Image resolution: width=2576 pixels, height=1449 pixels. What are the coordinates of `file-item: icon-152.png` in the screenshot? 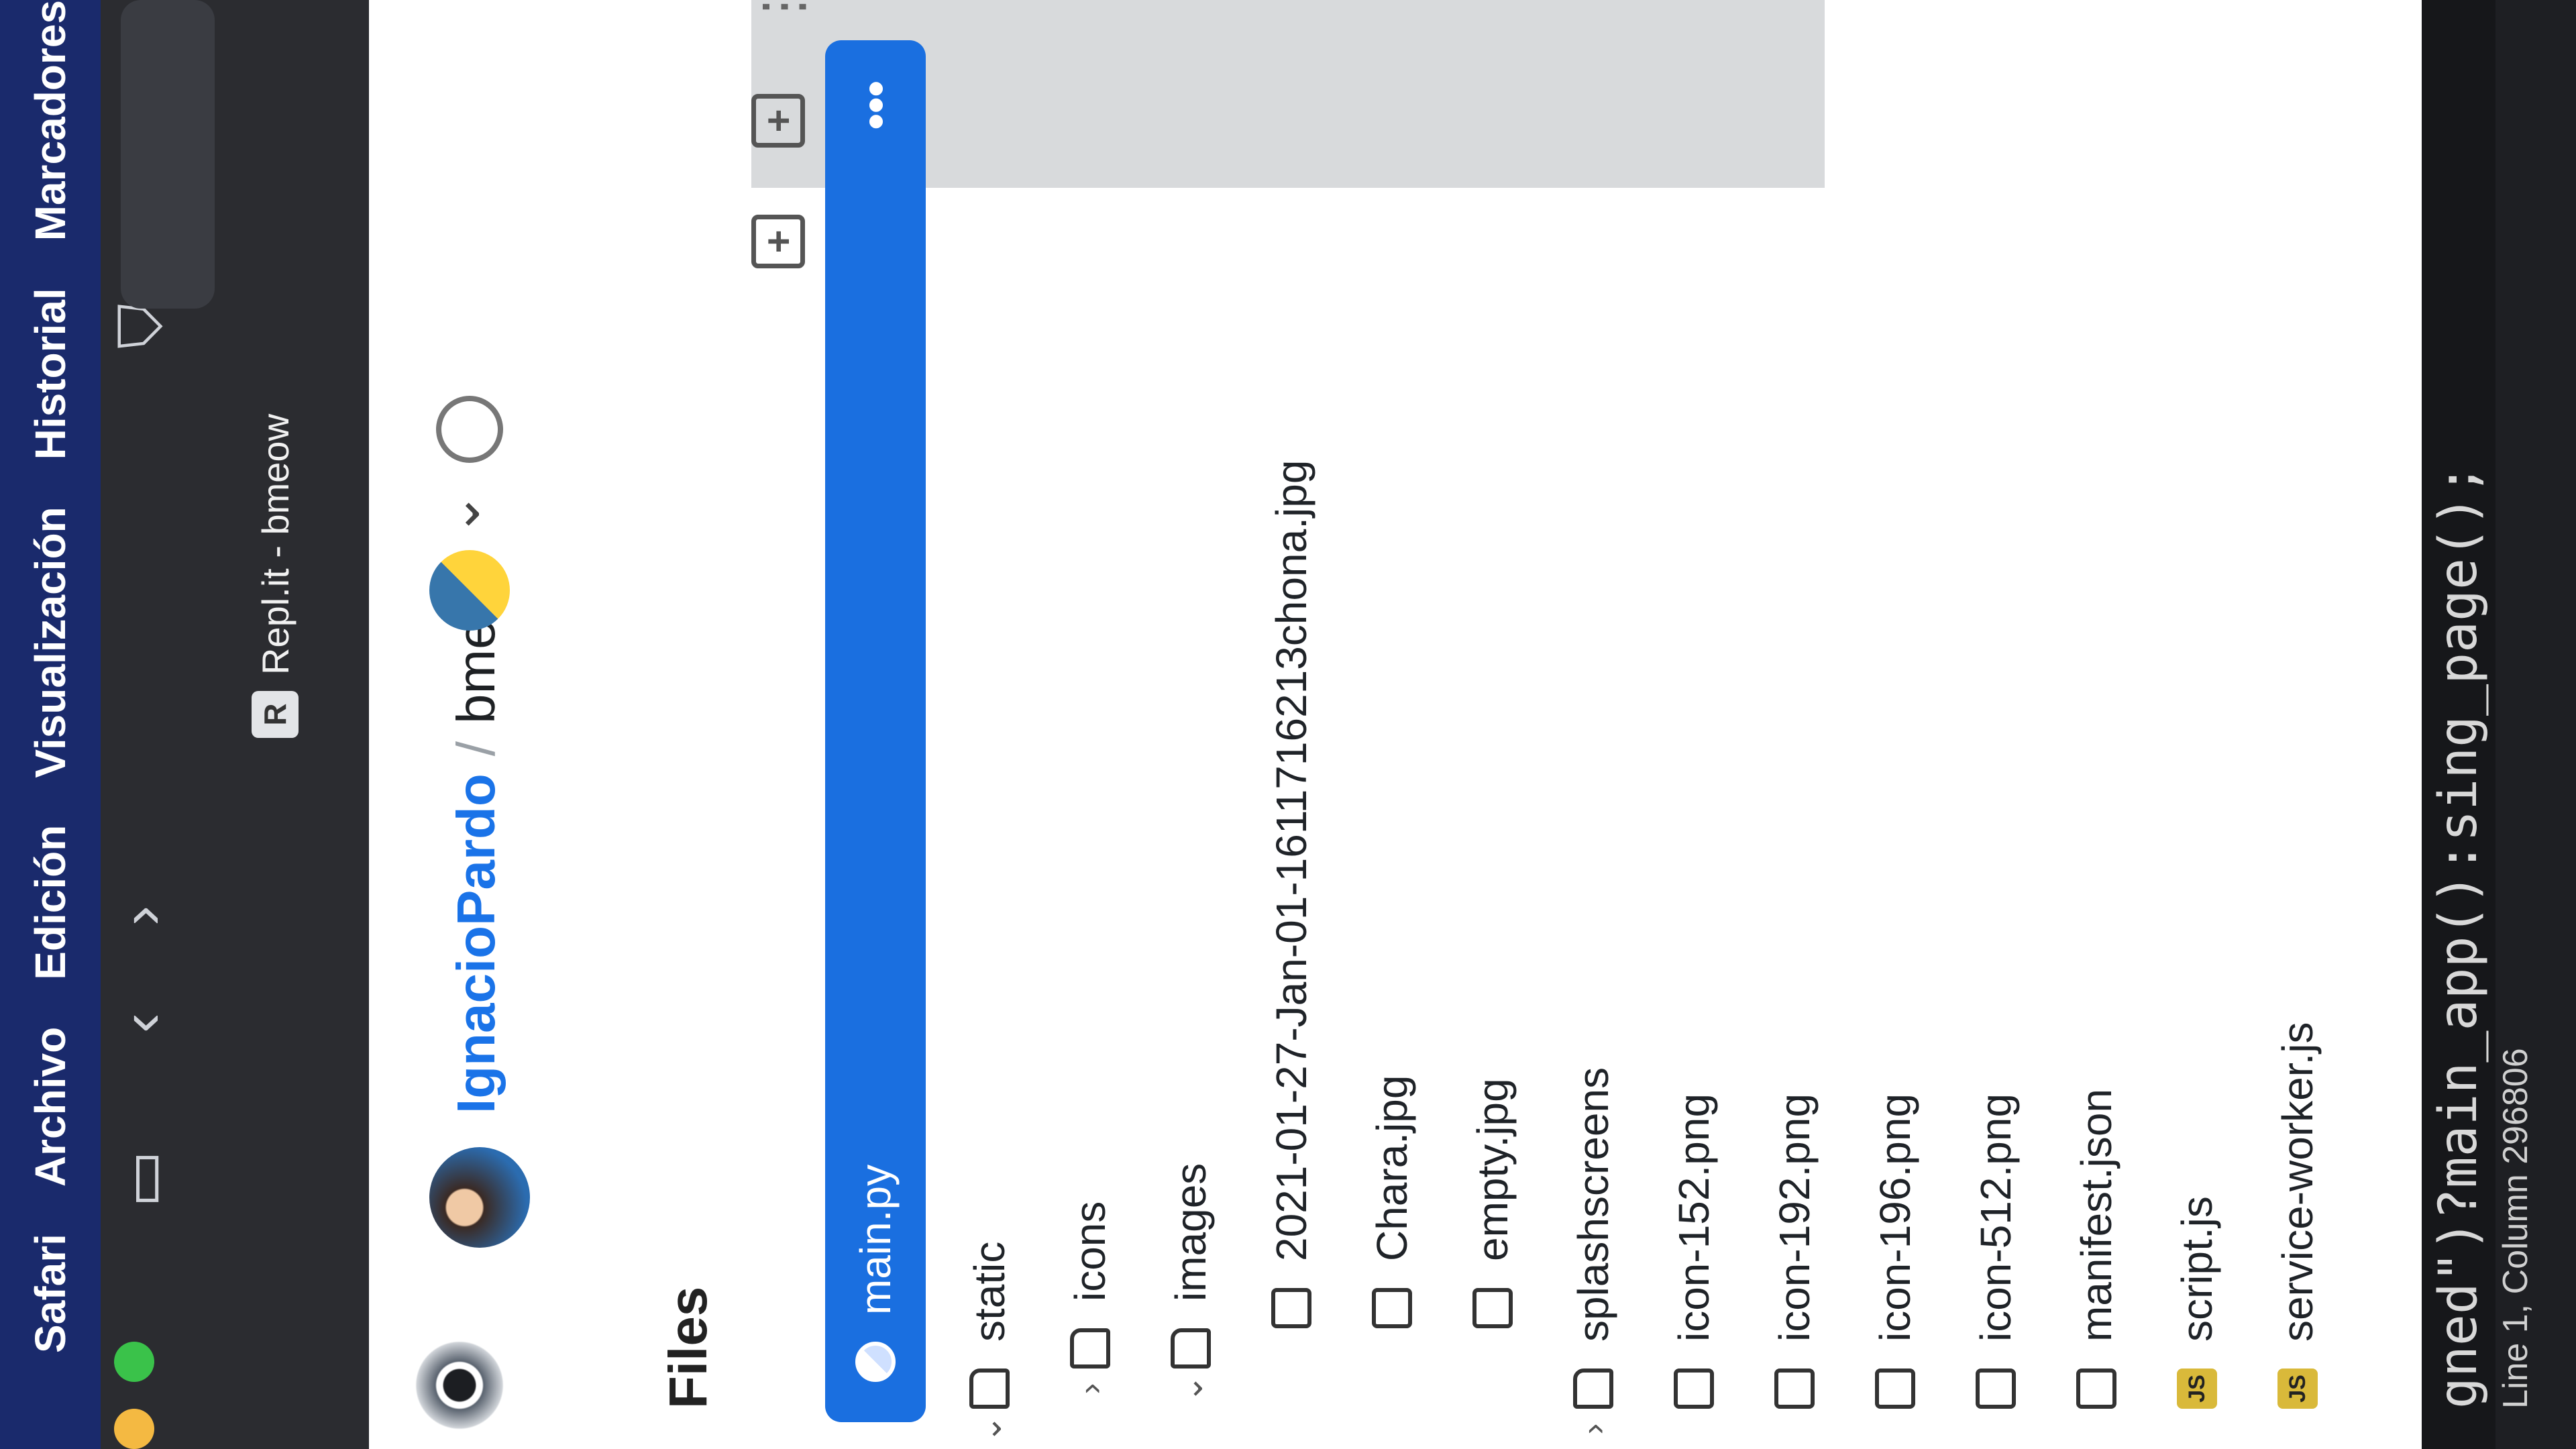 It's located at (1694, 724).